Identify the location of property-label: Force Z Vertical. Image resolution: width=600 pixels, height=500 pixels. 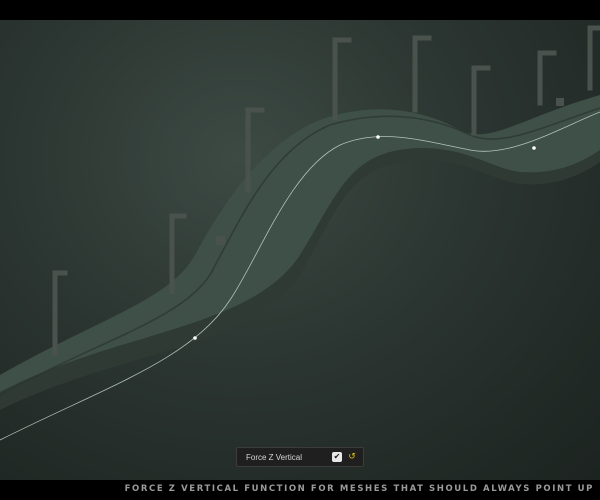
(274, 457).